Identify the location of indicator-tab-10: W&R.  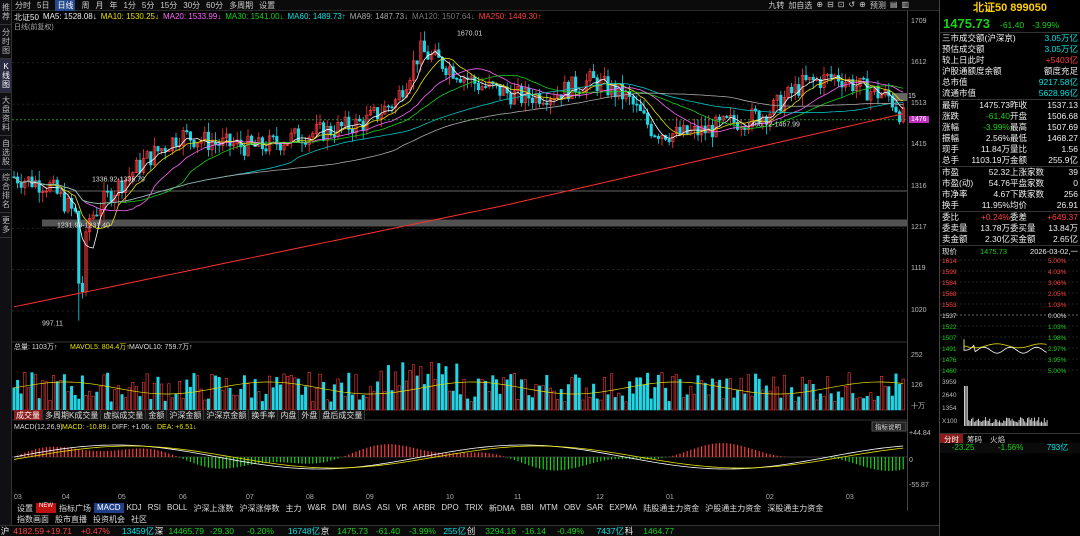
(317, 508).